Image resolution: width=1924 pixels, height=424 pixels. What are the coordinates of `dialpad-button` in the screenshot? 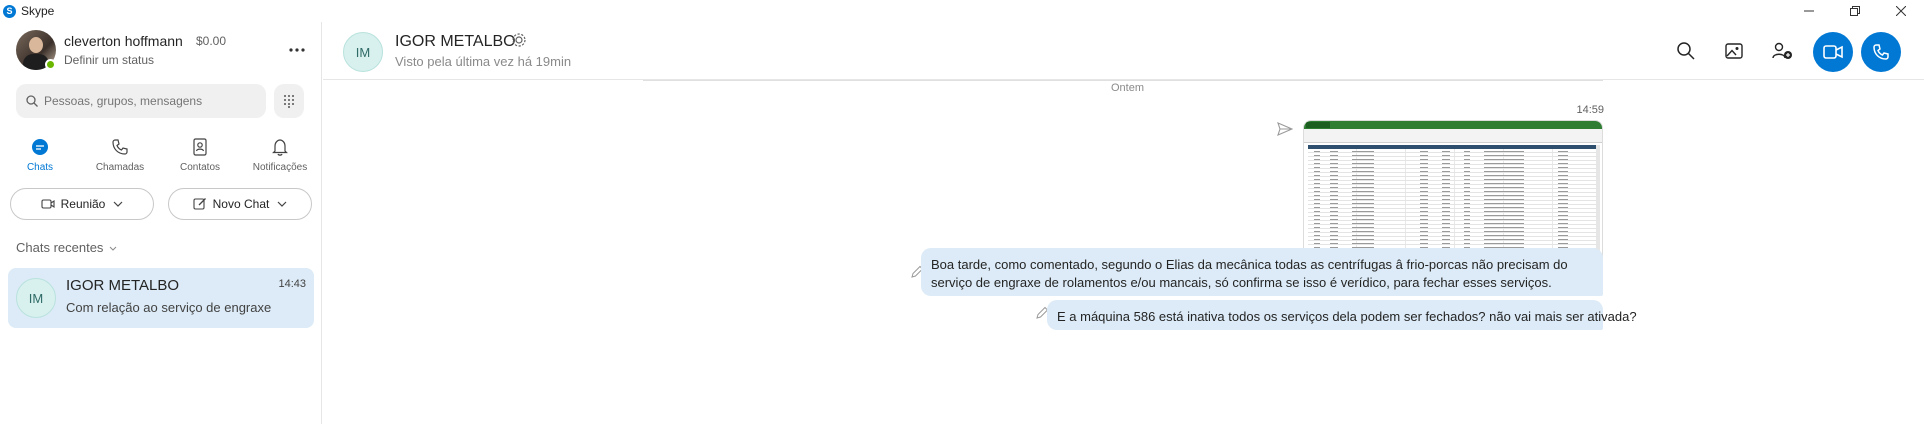 It's located at (289, 101).